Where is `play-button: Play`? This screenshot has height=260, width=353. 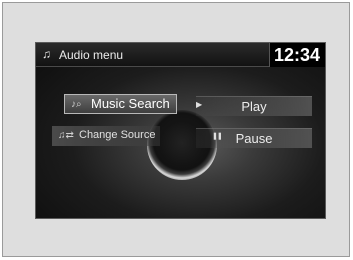 play-button: Play is located at coordinates (254, 106).